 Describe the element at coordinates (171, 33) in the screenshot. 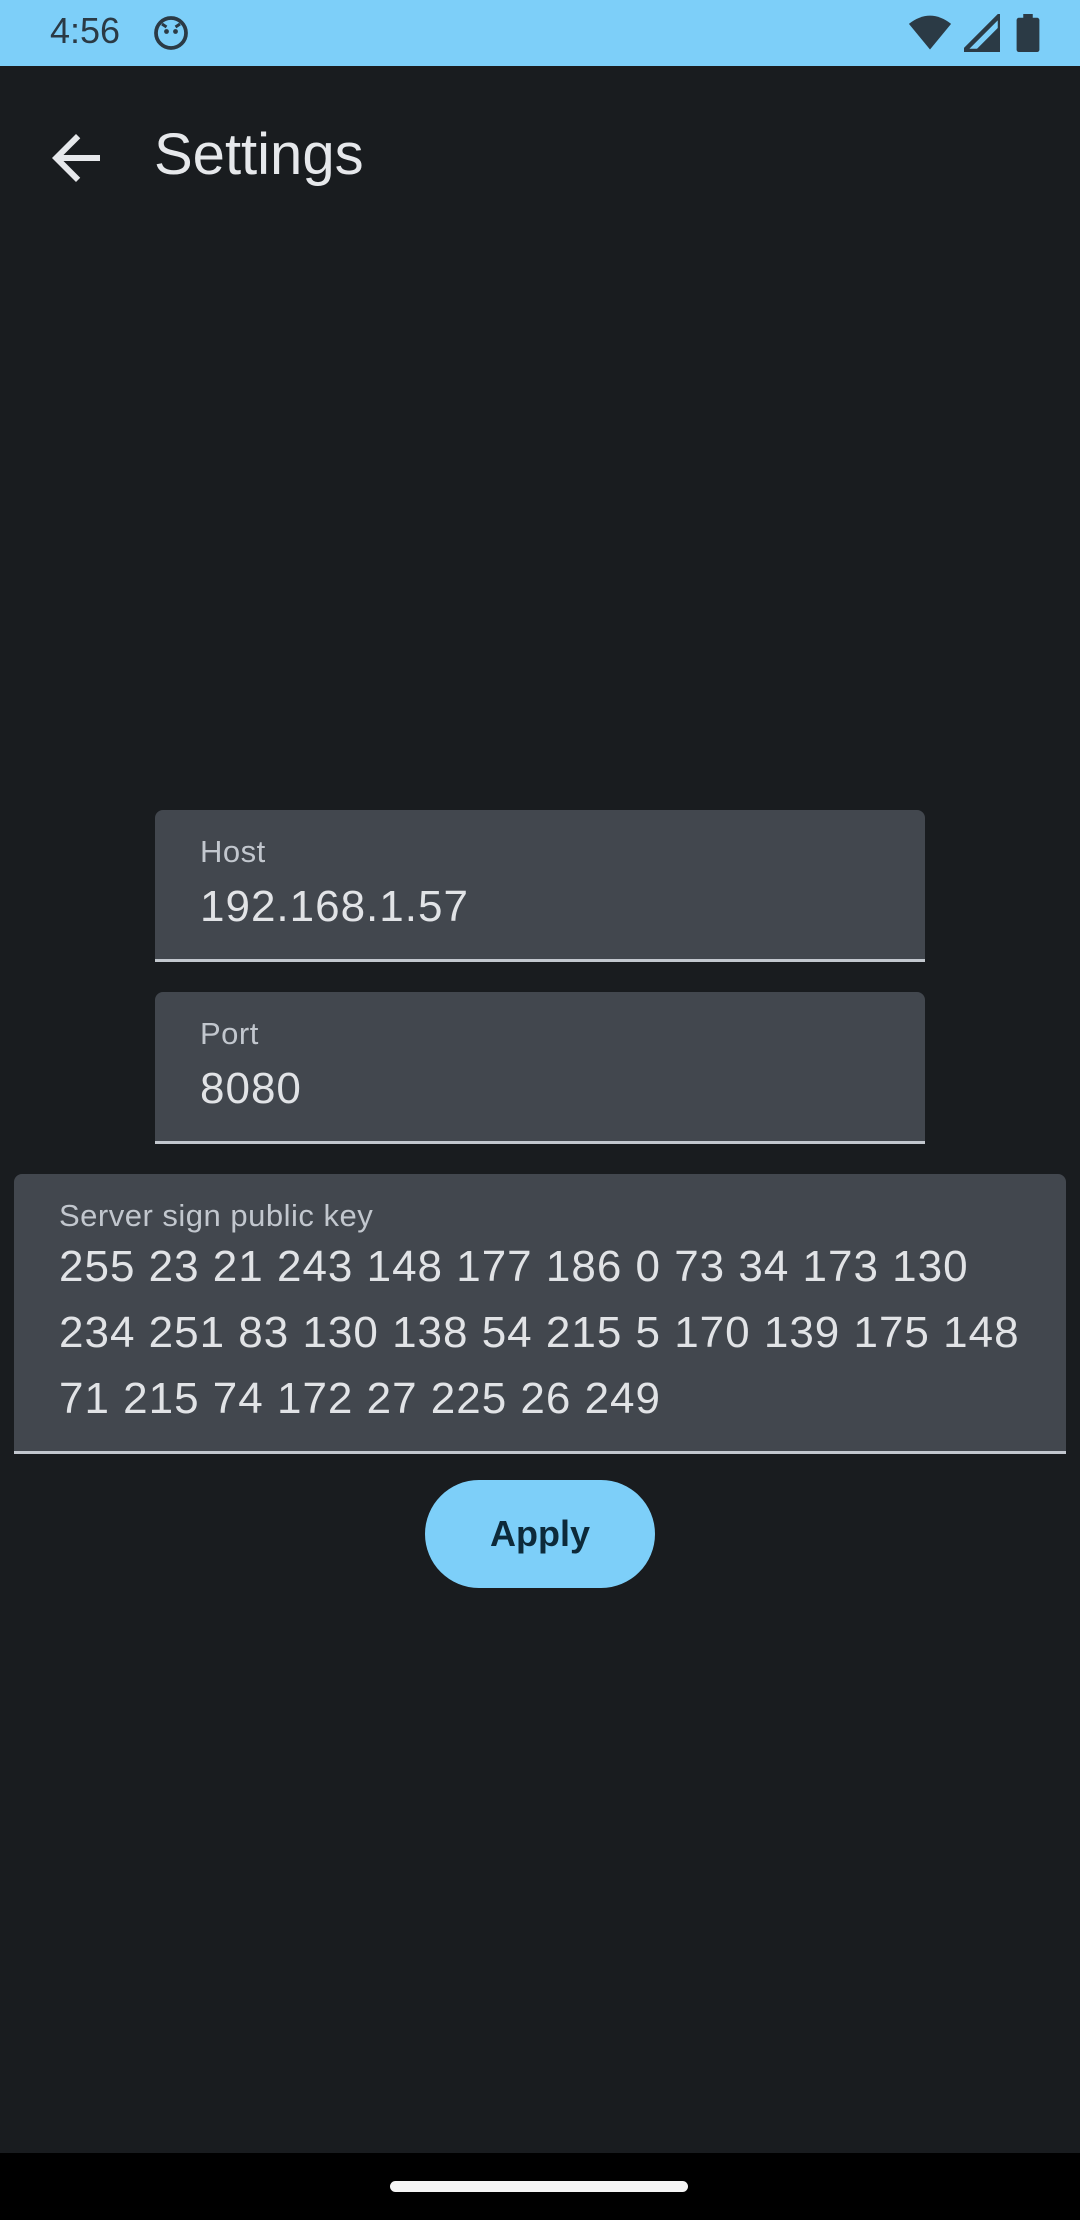

I see `app-notification-icon` at that location.